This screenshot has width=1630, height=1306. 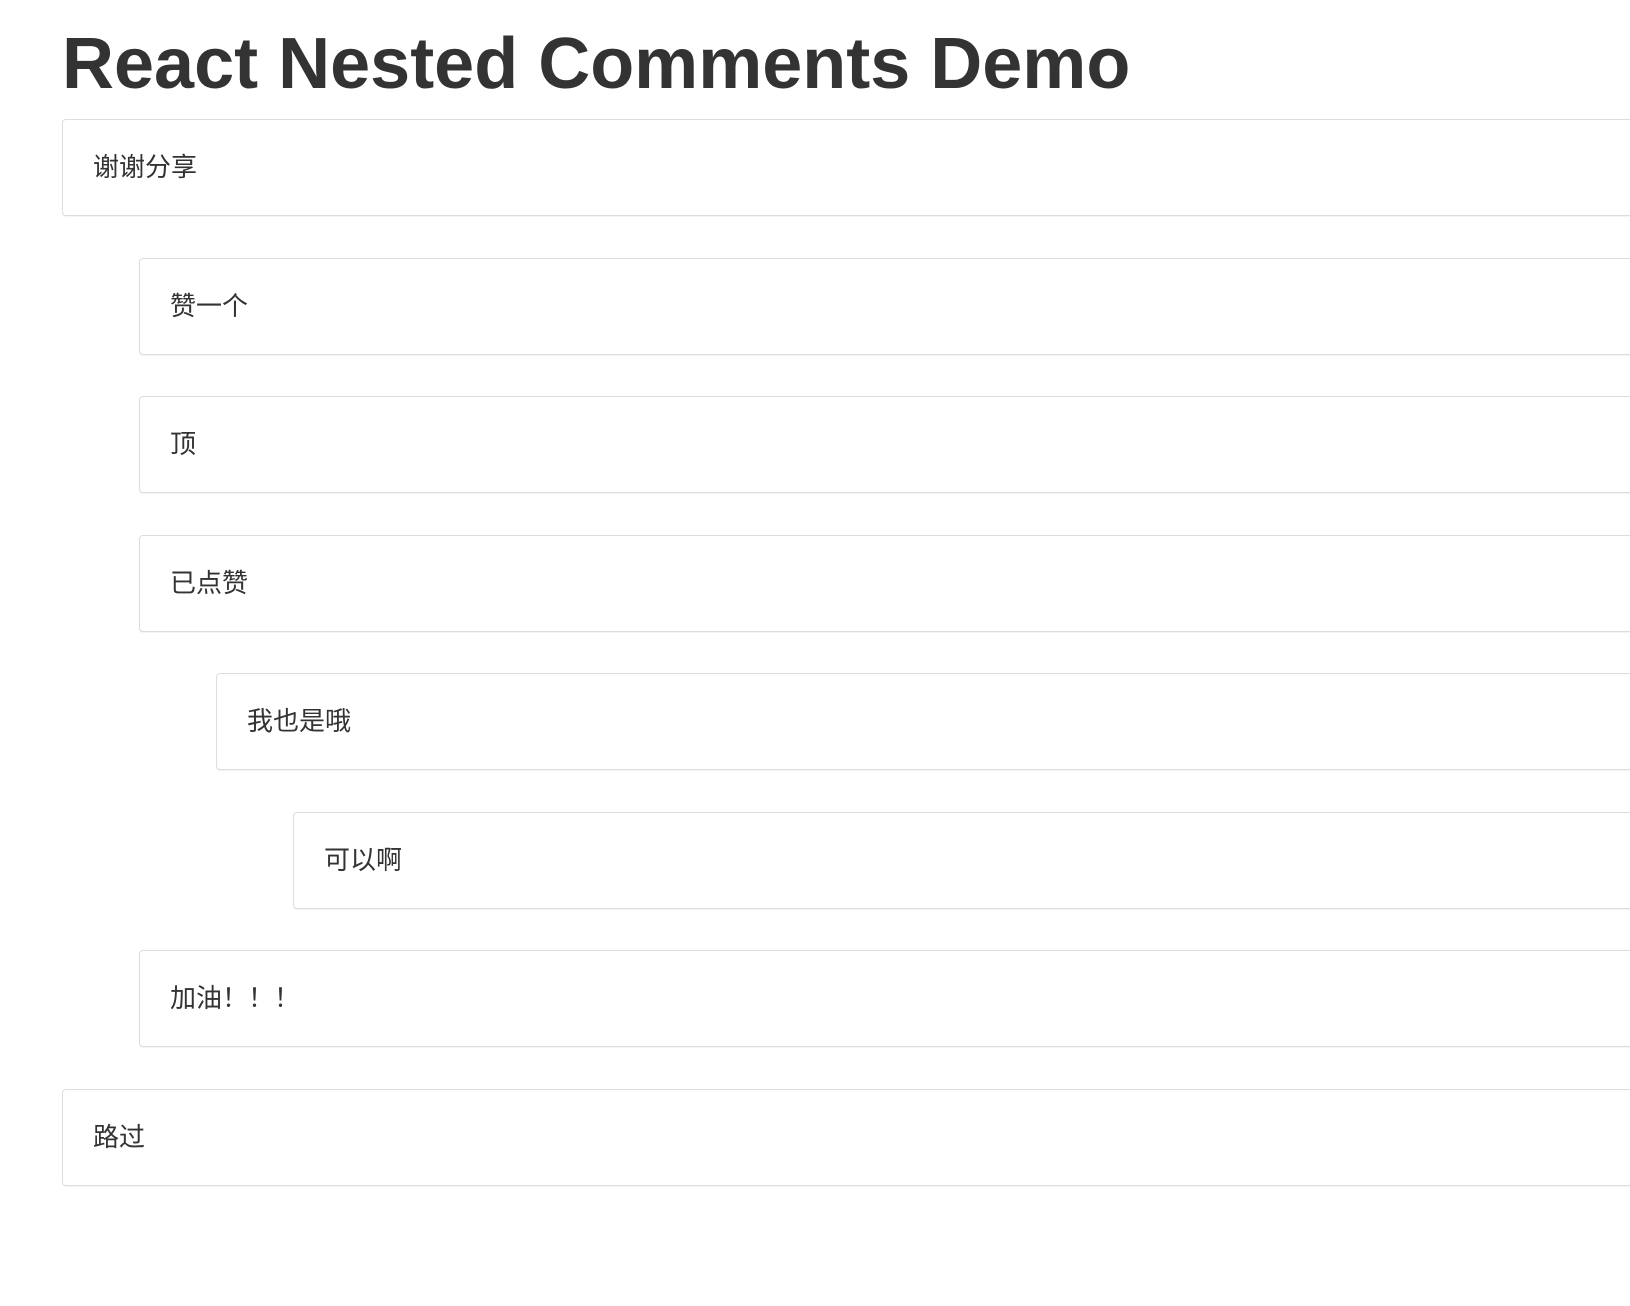 What do you see at coordinates (884, 583) in the screenshot?
I see `comment-card-reply: 已点赞` at bounding box center [884, 583].